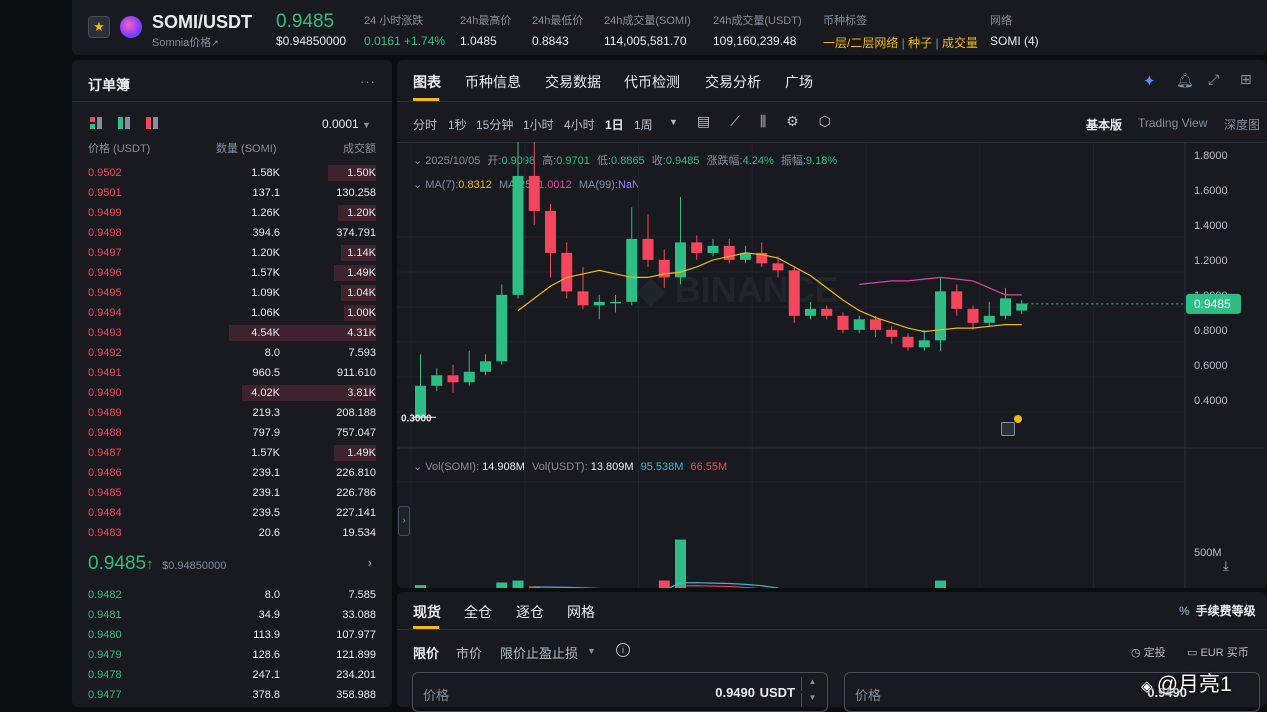 The image size is (1267, 712). What do you see at coordinates (1149, 81) in the screenshot?
I see `ai-sparkle-icon: ✦` at bounding box center [1149, 81].